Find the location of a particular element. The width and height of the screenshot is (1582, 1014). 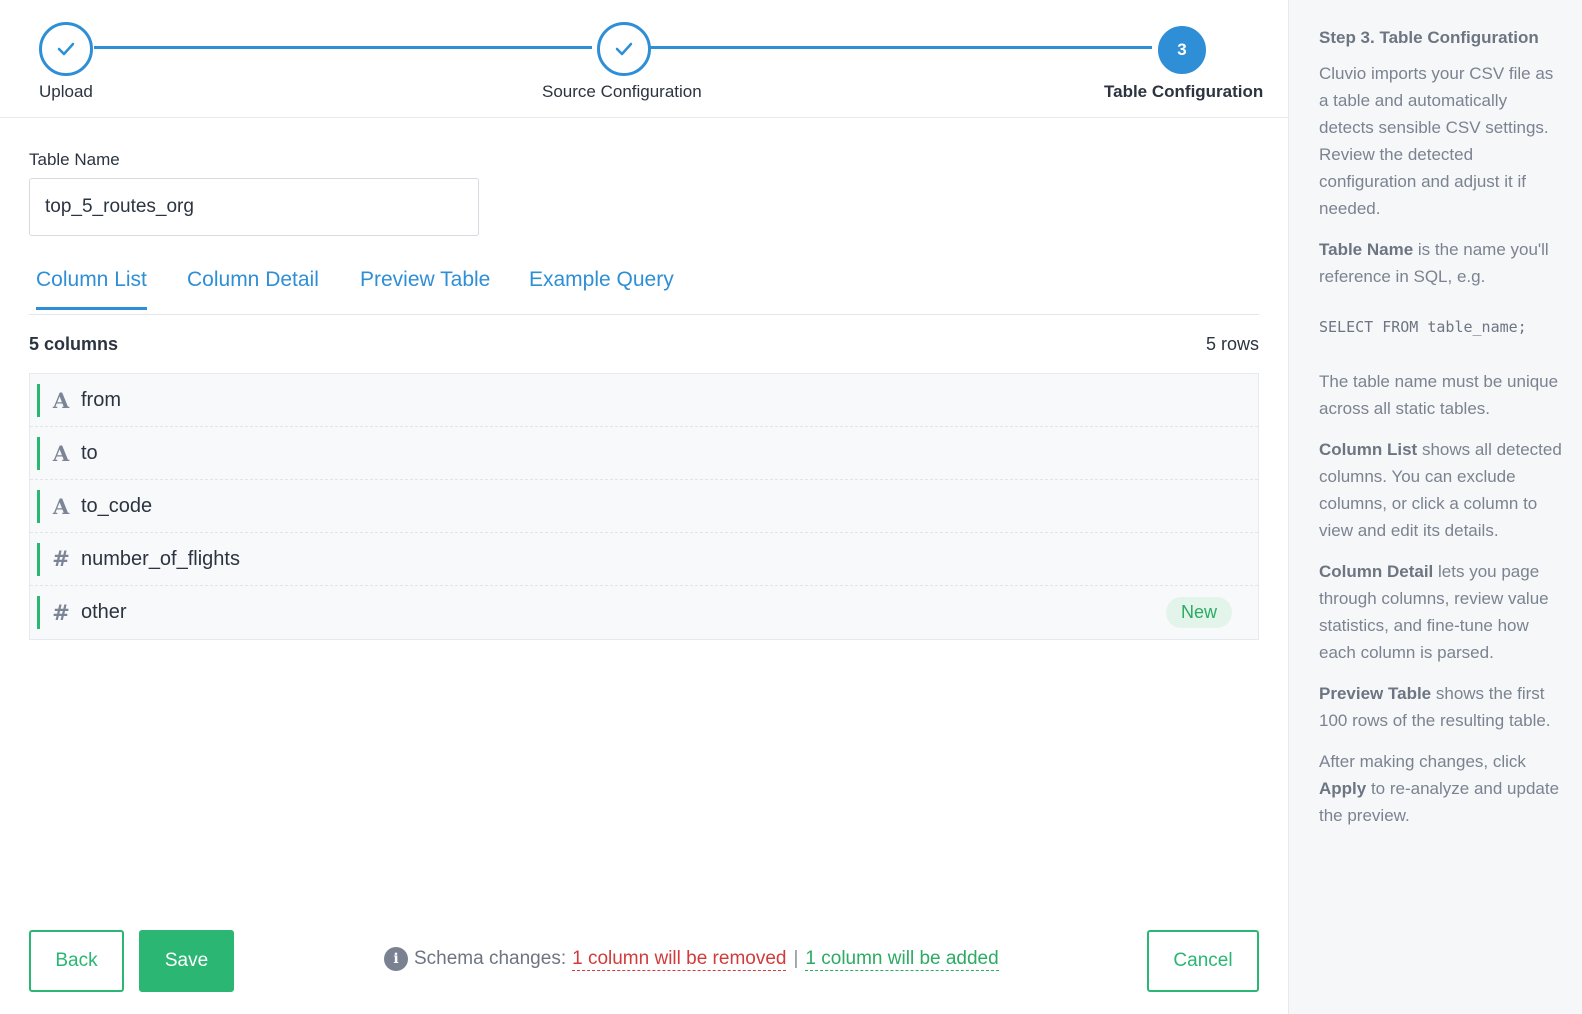

help-term: Column Detail is located at coordinates (1376, 571).